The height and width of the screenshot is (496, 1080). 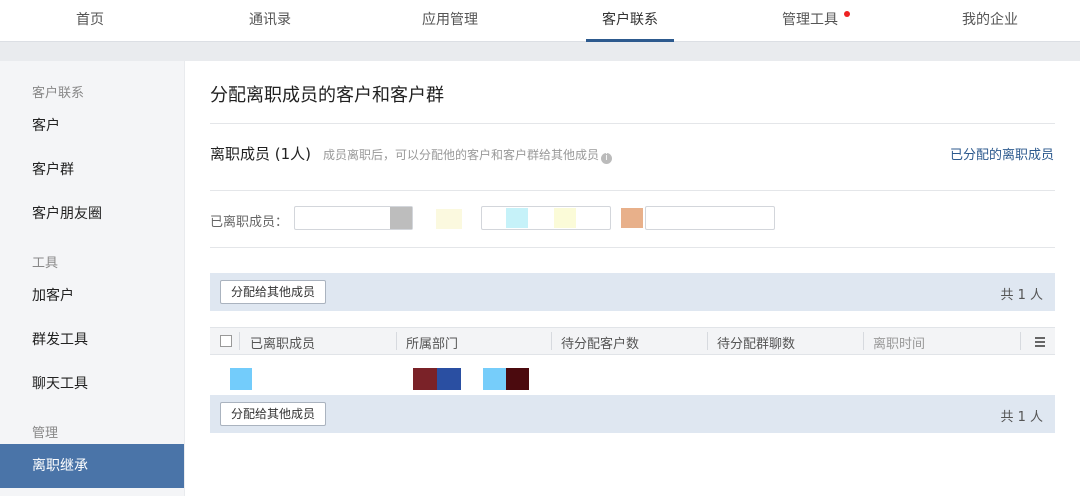 I want to click on sidebar-item-customer-groups: 客户群, so click(x=92, y=170).